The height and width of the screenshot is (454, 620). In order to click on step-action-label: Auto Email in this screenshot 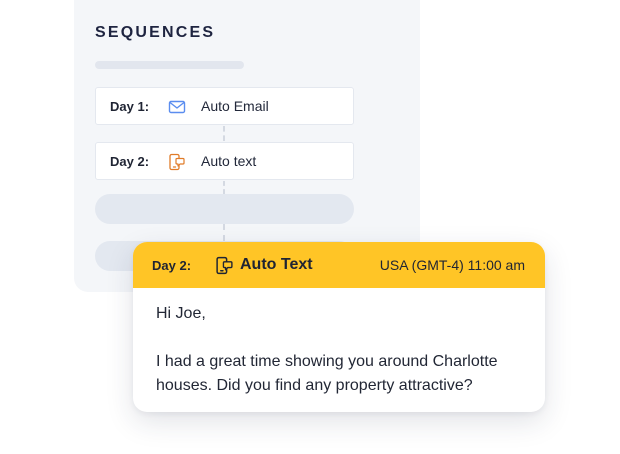, I will do `click(235, 106)`.